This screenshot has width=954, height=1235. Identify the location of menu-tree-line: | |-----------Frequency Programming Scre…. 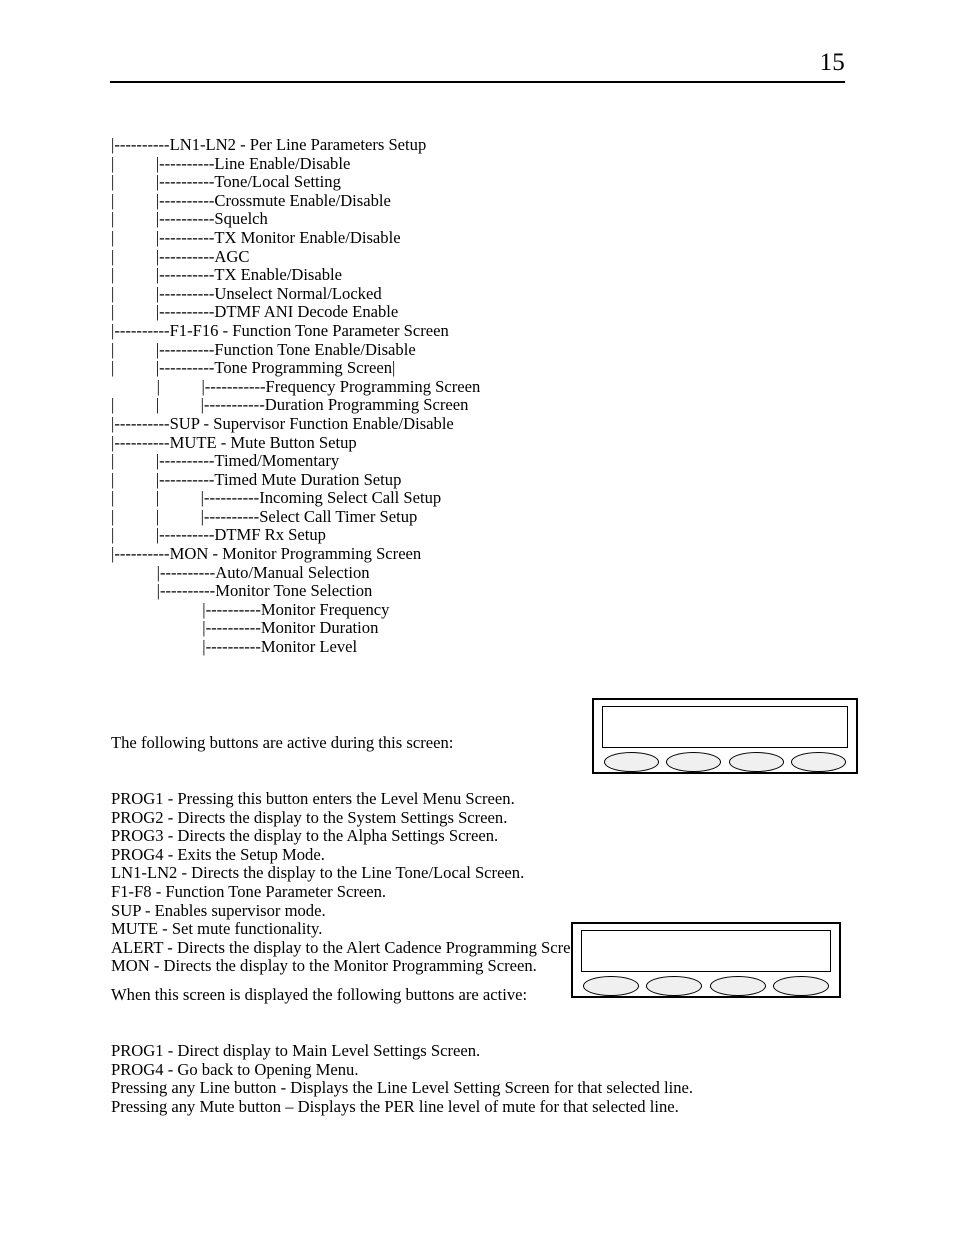
(296, 386).